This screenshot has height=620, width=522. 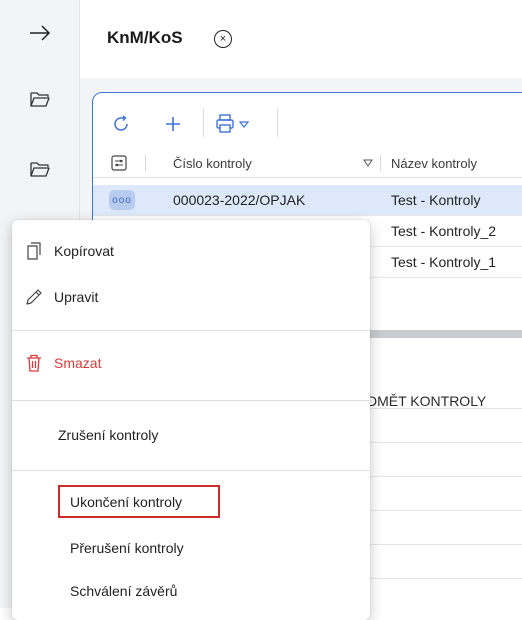 What do you see at coordinates (76, 297) in the screenshot?
I see `menu-item-label: Upravit` at bounding box center [76, 297].